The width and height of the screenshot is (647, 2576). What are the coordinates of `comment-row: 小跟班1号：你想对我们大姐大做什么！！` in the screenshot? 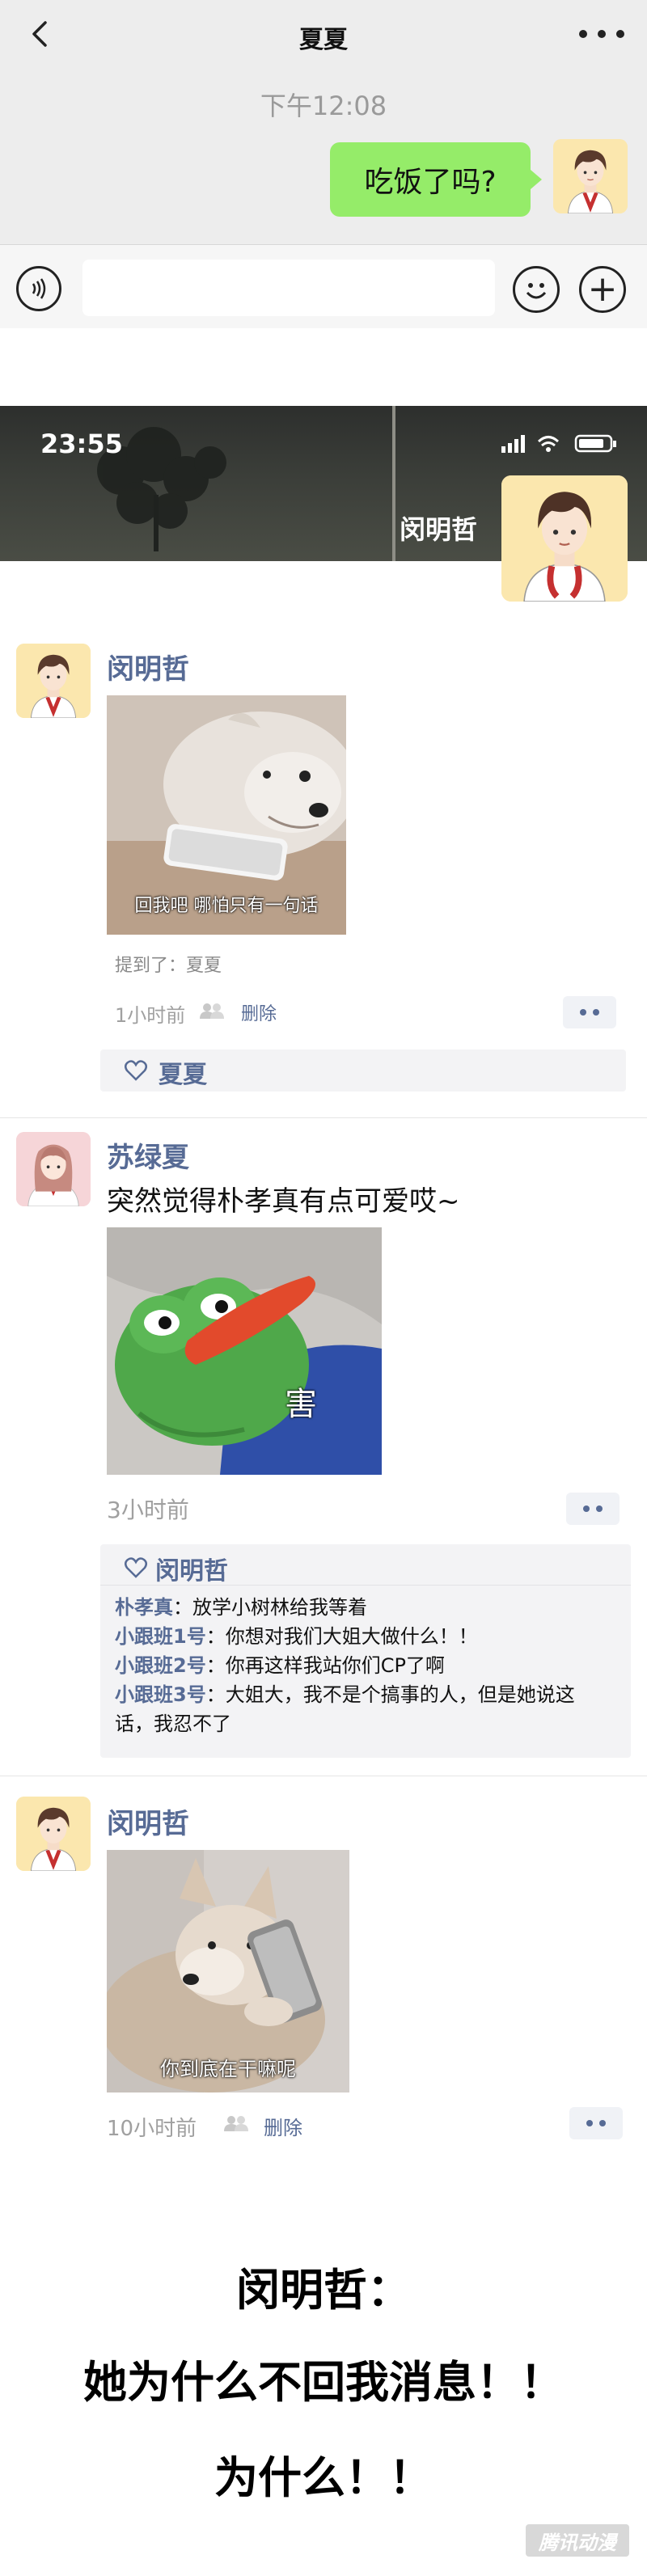 It's located at (296, 1636).